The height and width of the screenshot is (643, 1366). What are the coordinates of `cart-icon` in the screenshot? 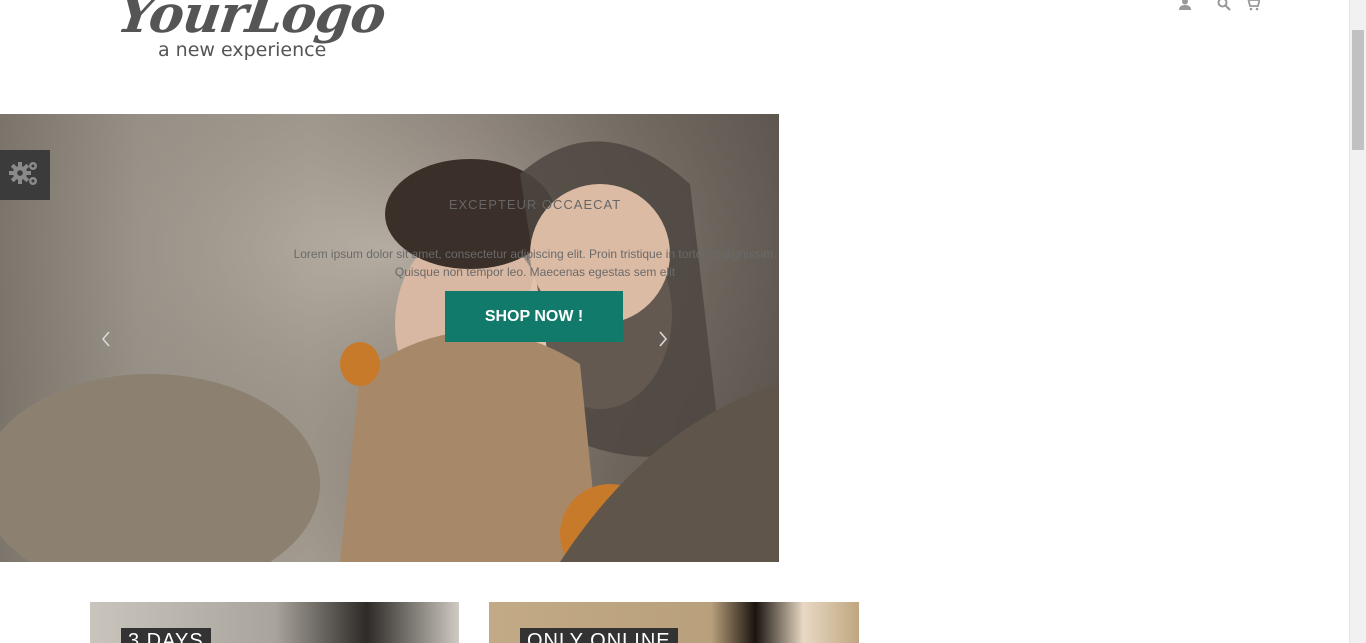 It's located at (1253, 5).